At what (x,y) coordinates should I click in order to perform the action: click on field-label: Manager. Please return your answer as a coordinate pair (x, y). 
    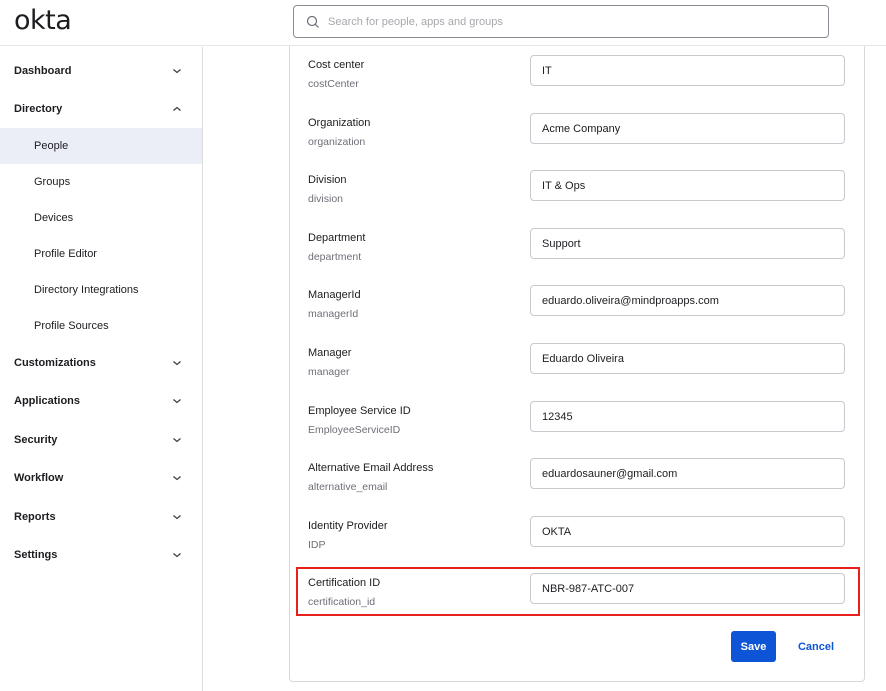
    Looking at the image, I should click on (330, 353).